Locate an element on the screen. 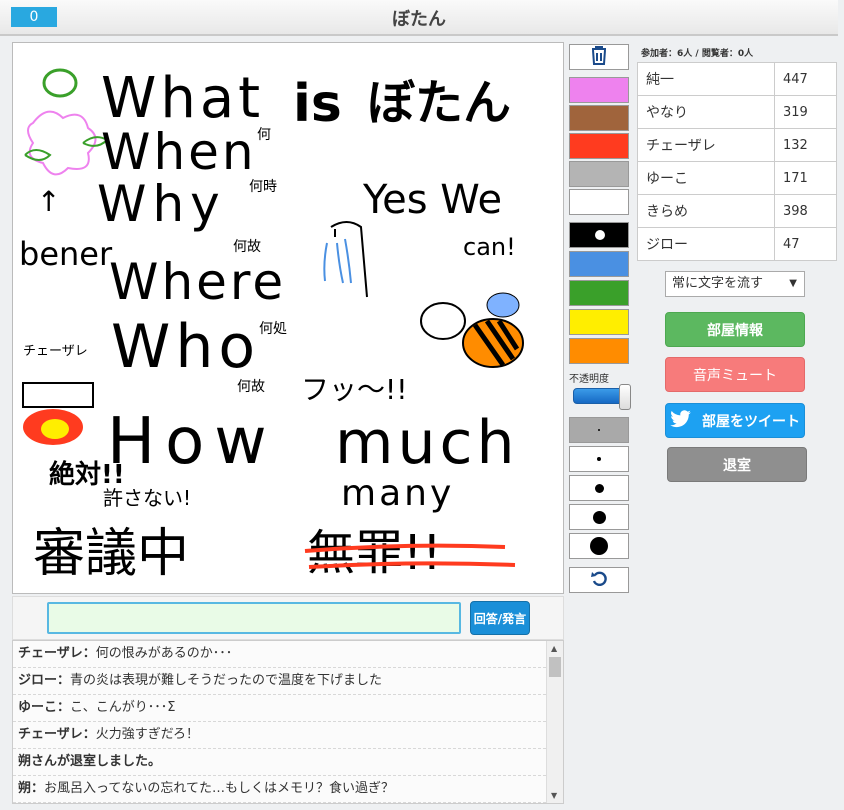  room-info-button: 部屋情報 is located at coordinates (735, 329).